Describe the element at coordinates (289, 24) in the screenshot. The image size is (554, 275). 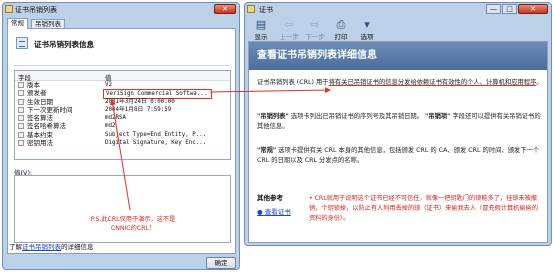
I see `back-arrow-icon: ⇦` at that location.